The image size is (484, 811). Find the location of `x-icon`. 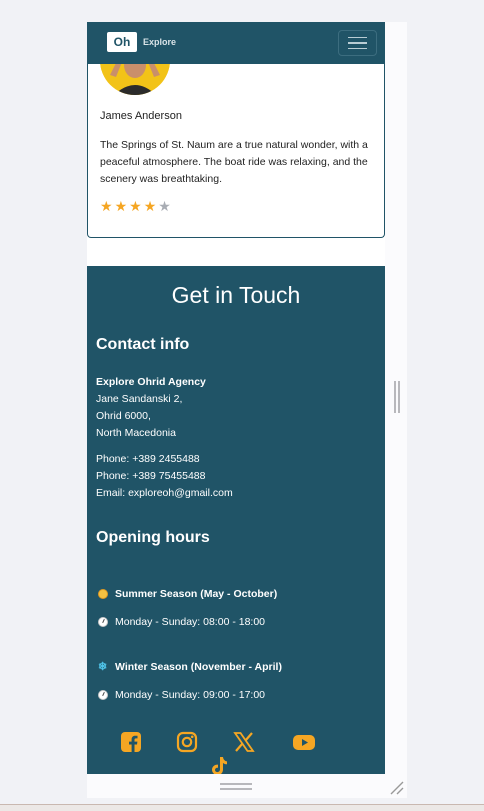

x-icon is located at coordinates (244, 742).